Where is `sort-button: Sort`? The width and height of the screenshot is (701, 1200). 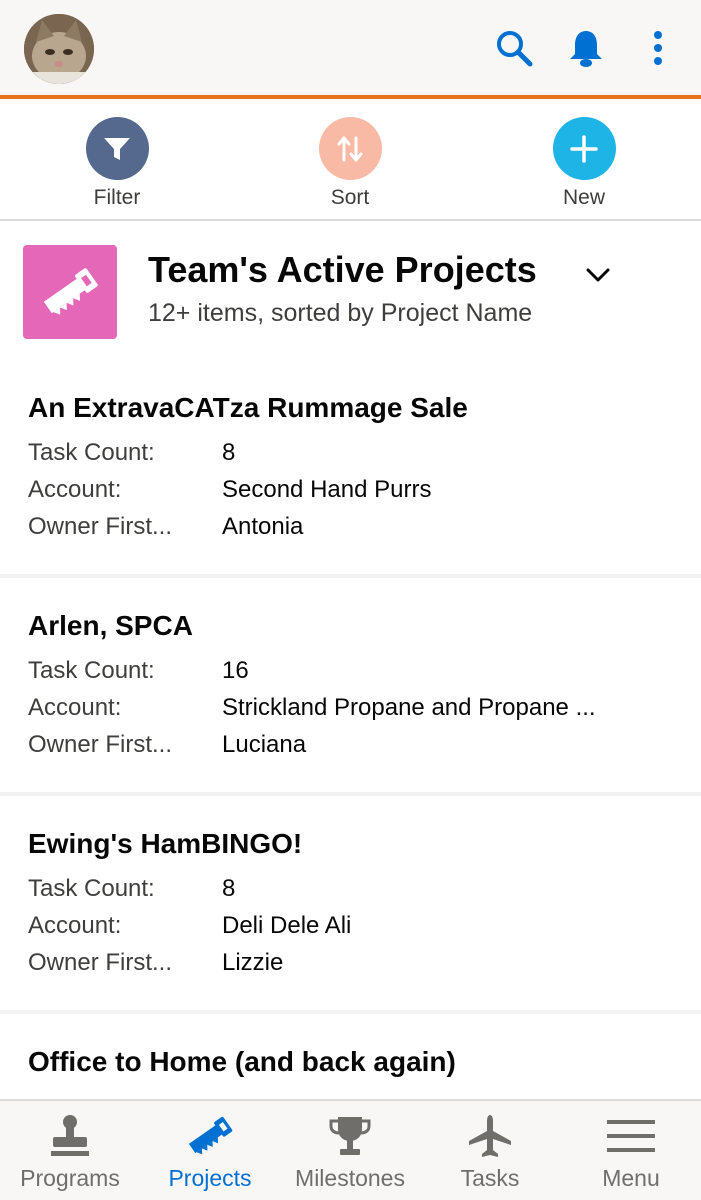 sort-button: Sort is located at coordinates (350, 163).